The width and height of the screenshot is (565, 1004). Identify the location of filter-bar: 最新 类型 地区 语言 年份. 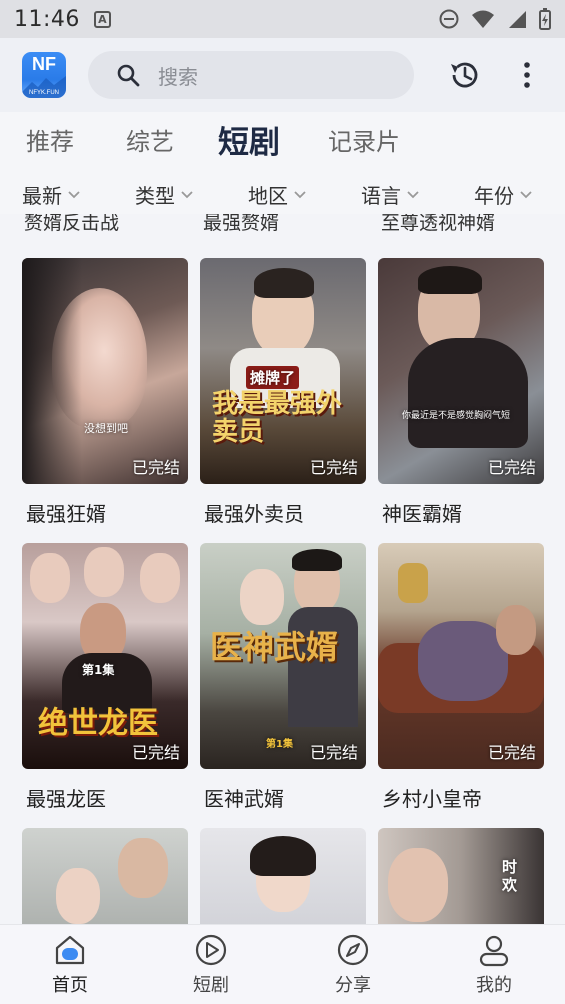
(282, 192).